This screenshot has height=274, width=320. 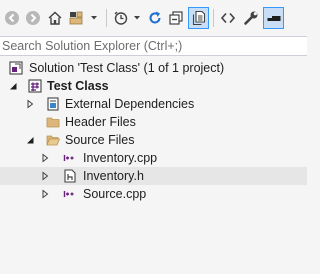 I want to click on tree-item-solution: Solution 'Test Class' (1 of 1 project), so click(x=153, y=68).